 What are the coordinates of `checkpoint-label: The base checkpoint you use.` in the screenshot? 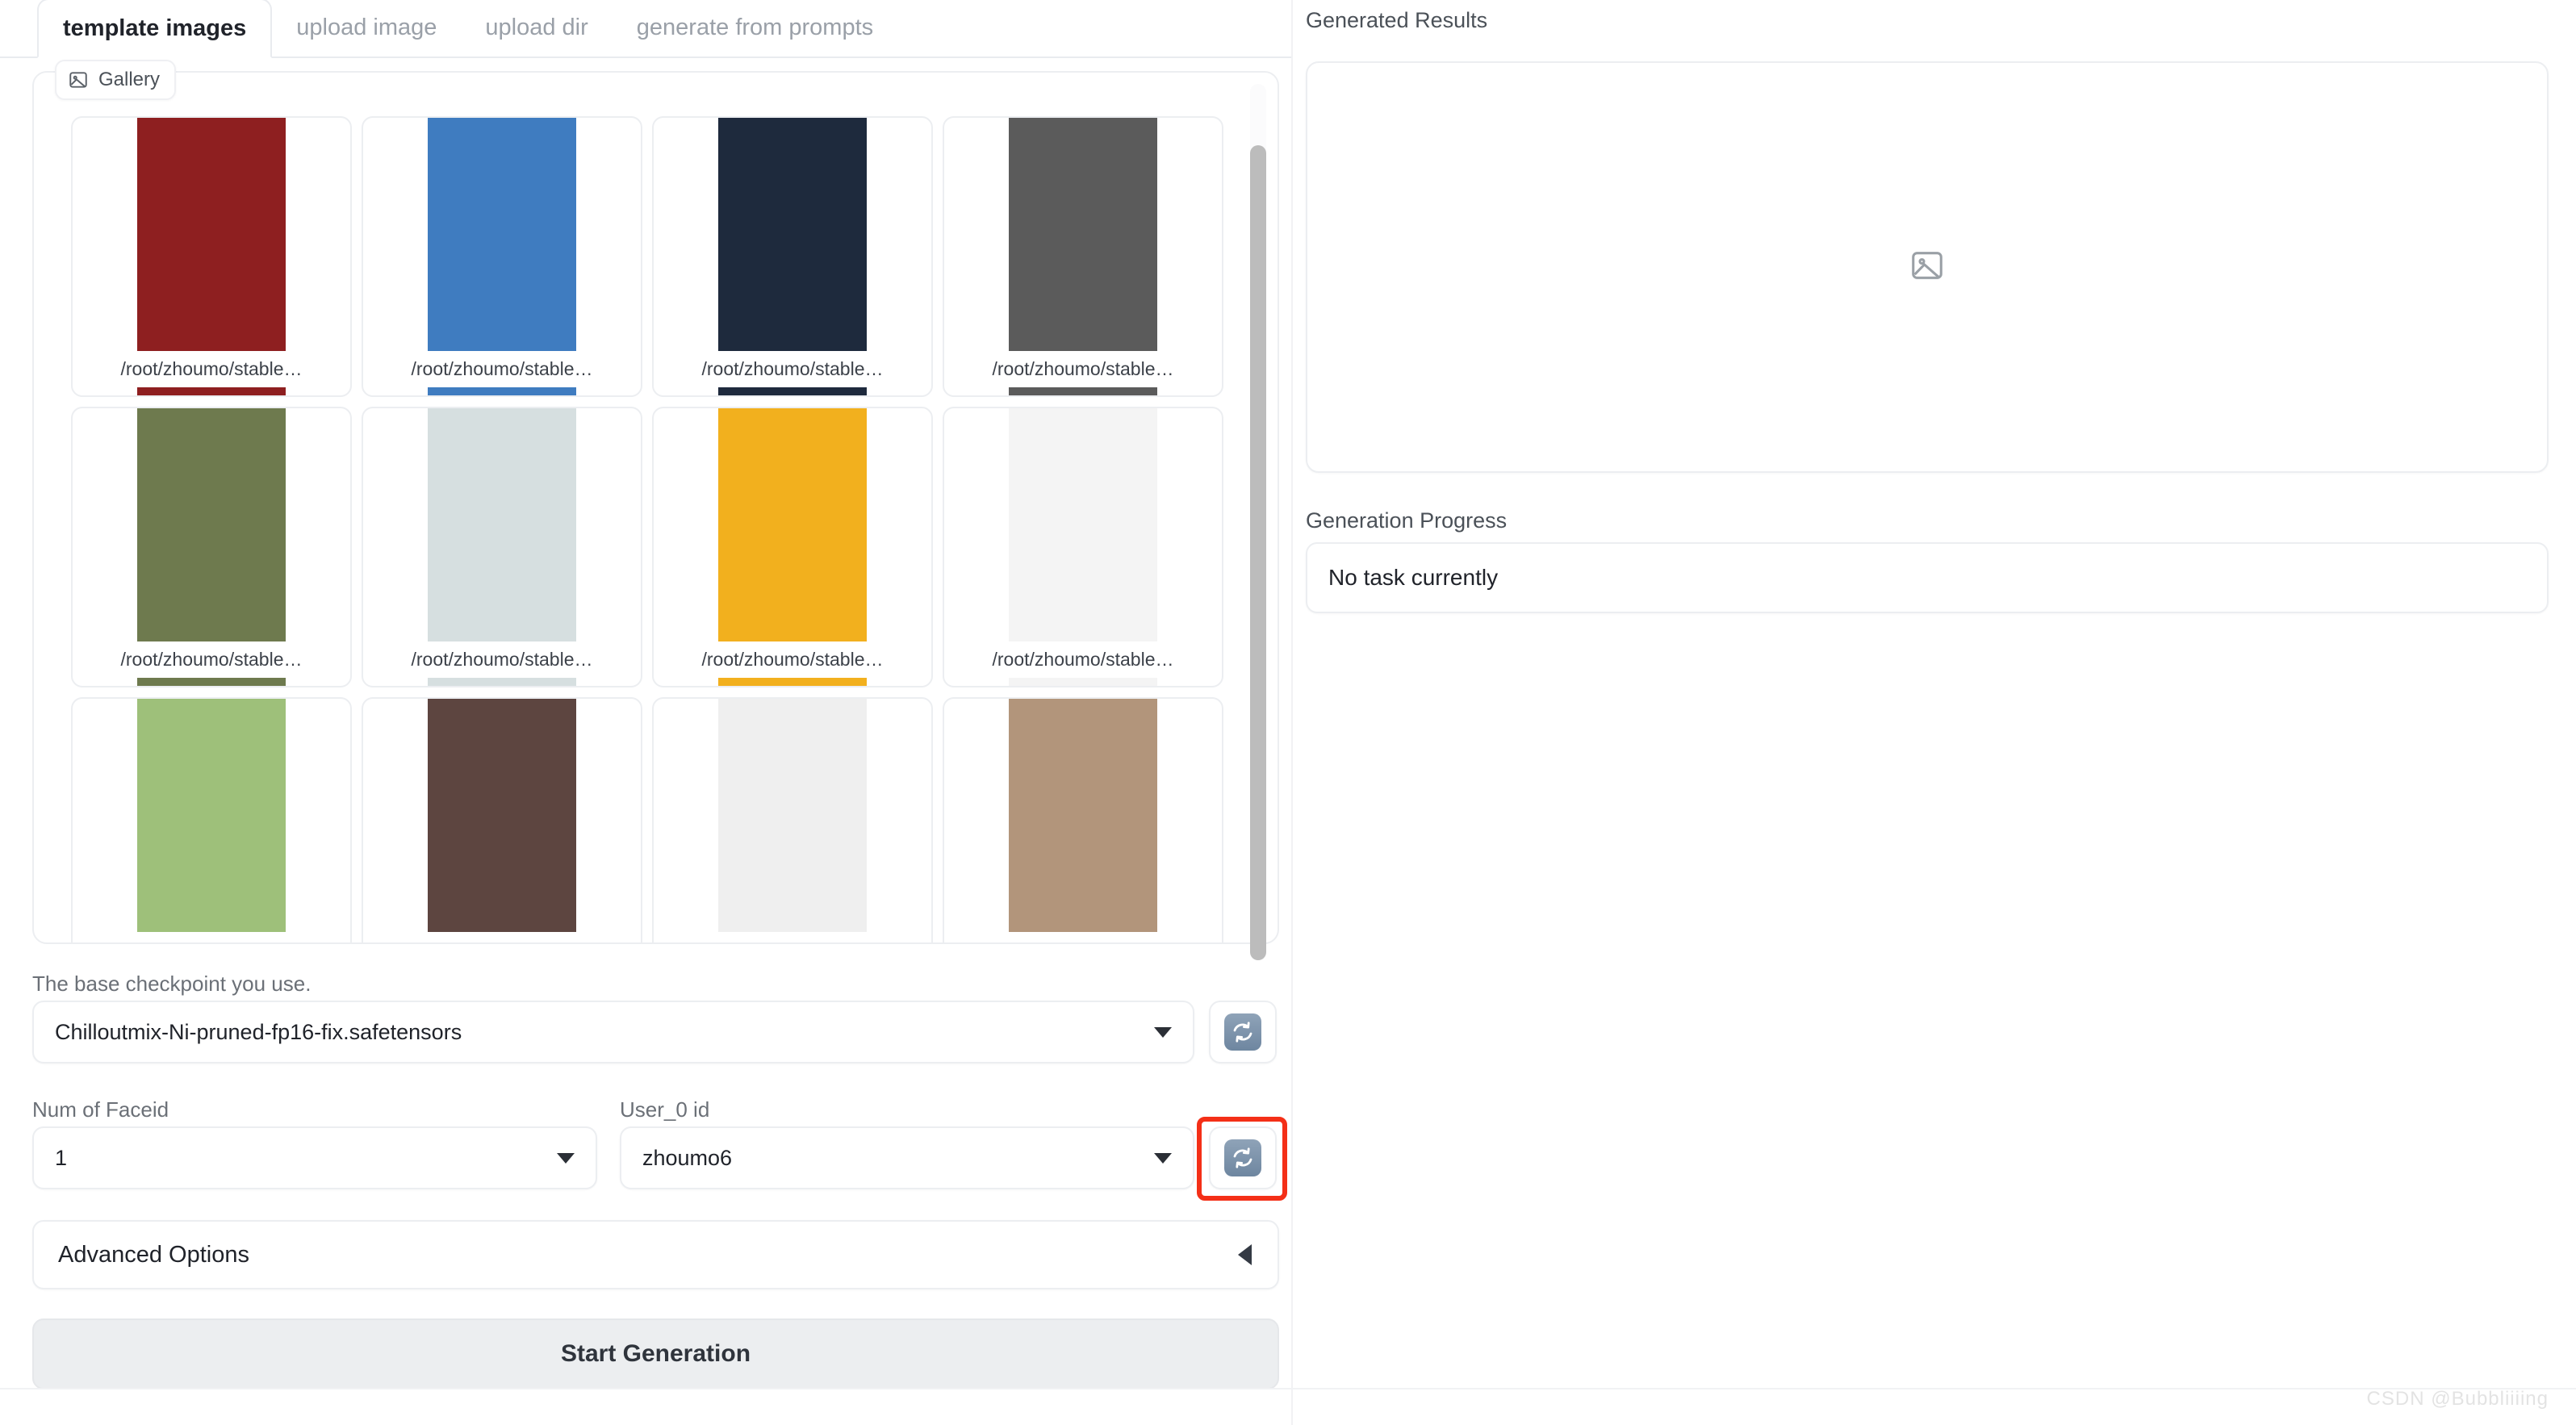 It's located at (172, 984).